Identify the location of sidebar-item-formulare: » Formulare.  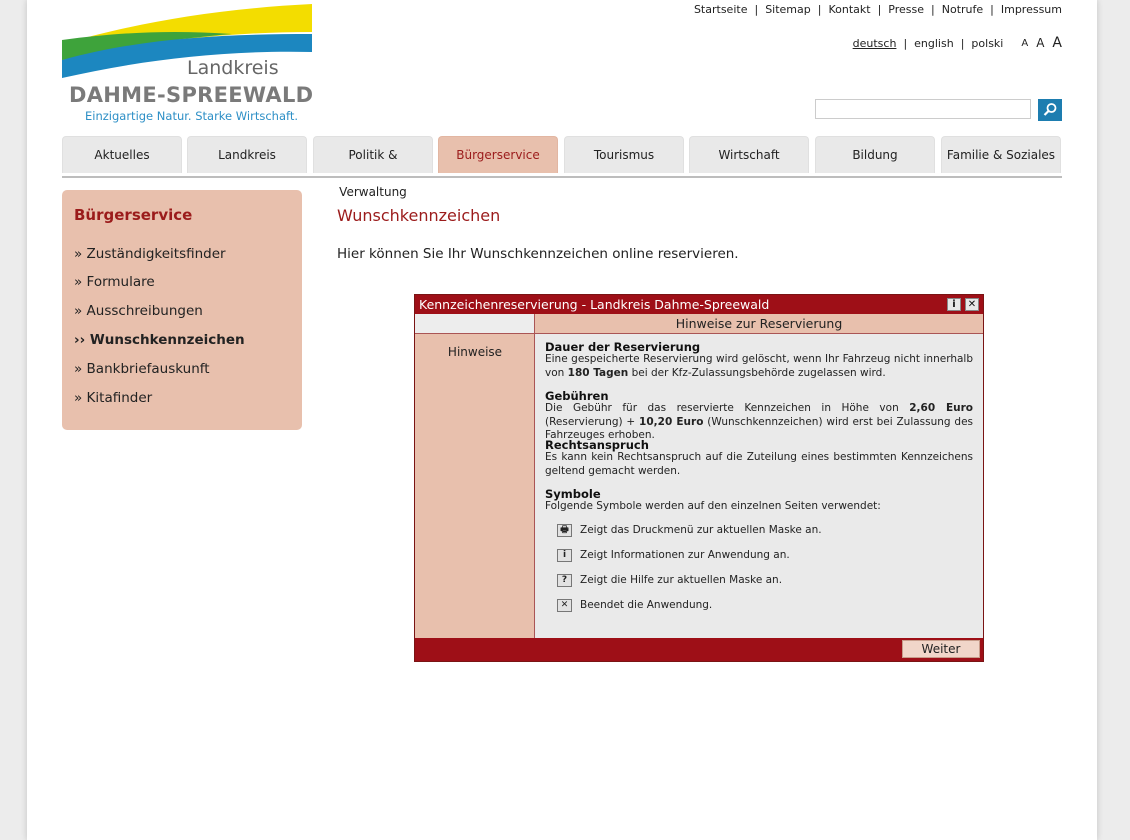
(114, 282).